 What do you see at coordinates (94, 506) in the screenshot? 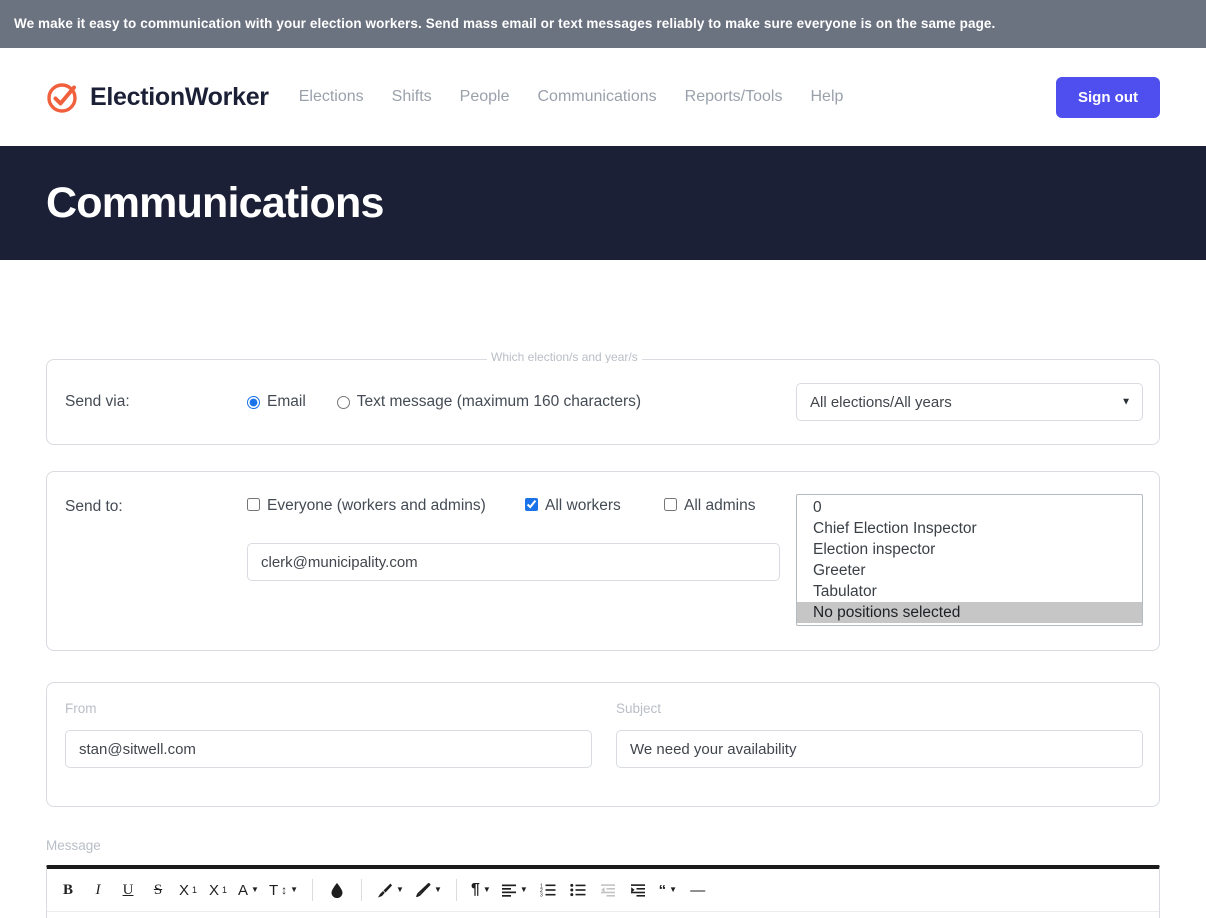
I see `send-to-label: Send to:` at bounding box center [94, 506].